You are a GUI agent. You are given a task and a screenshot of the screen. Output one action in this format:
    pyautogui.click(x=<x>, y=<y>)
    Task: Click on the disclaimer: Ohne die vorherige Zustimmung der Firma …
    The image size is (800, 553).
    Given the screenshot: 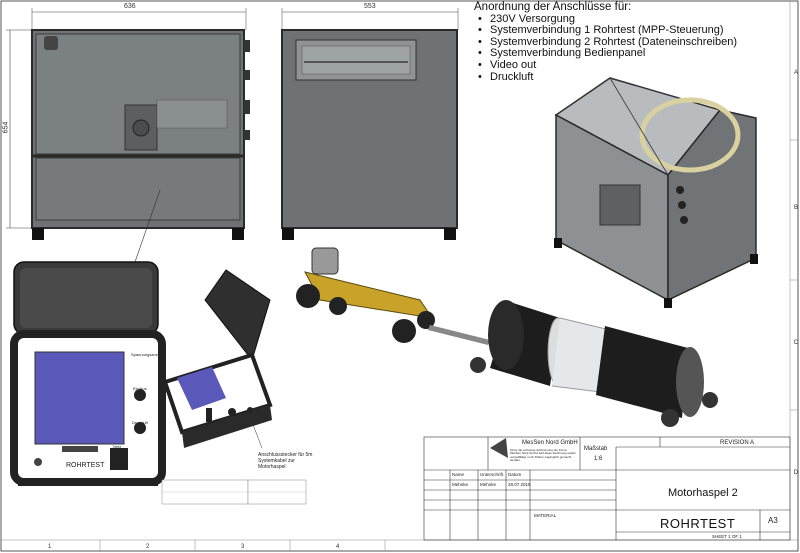 What is the action you would take?
    pyautogui.click(x=543, y=455)
    